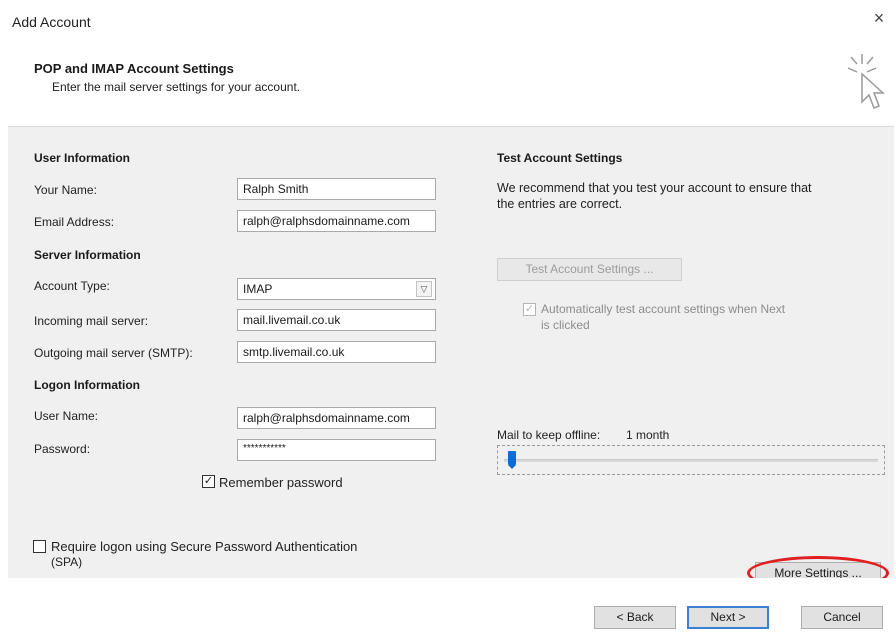 The image size is (896, 635). What do you see at coordinates (51, 22) in the screenshot?
I see `window-title: Add Account` at bounding box center [51, 22].